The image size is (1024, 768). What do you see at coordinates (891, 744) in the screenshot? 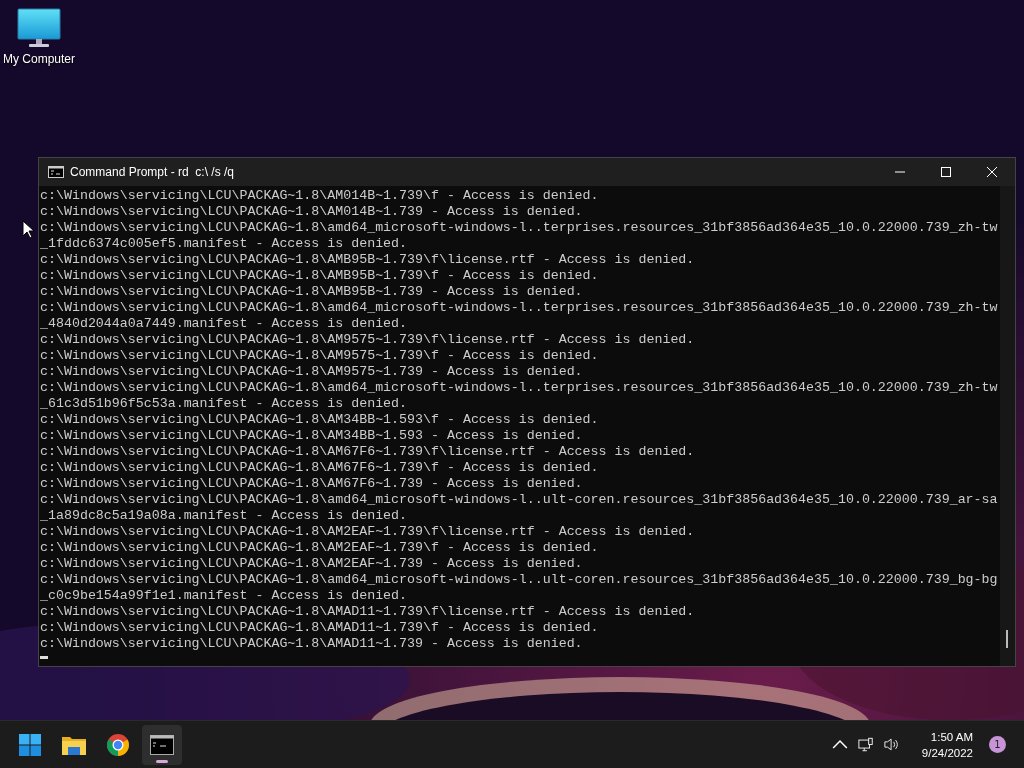
I see `speaker-icon` at bounding box center [891, 744].